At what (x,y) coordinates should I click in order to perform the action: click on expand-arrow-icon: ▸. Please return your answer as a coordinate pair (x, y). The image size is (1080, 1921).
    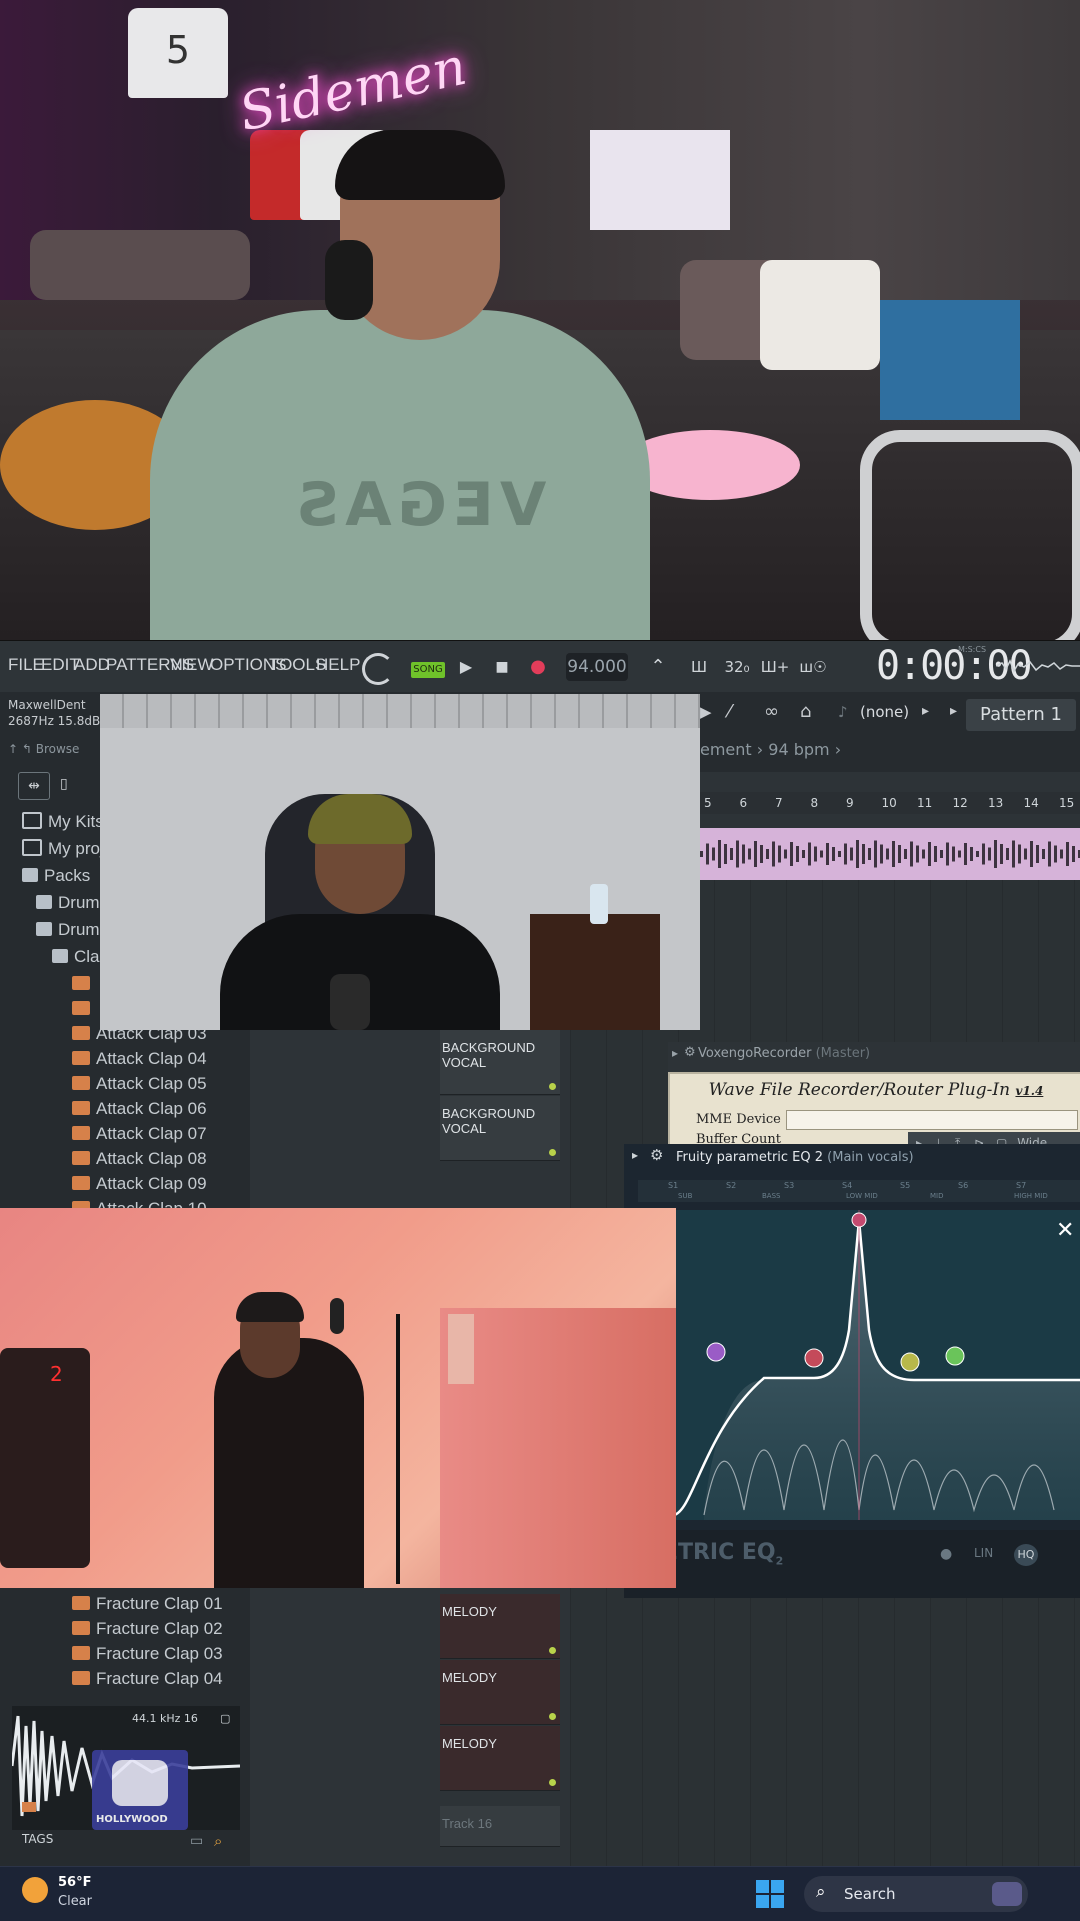
    Looking at the image, I should click on (675, 1053).